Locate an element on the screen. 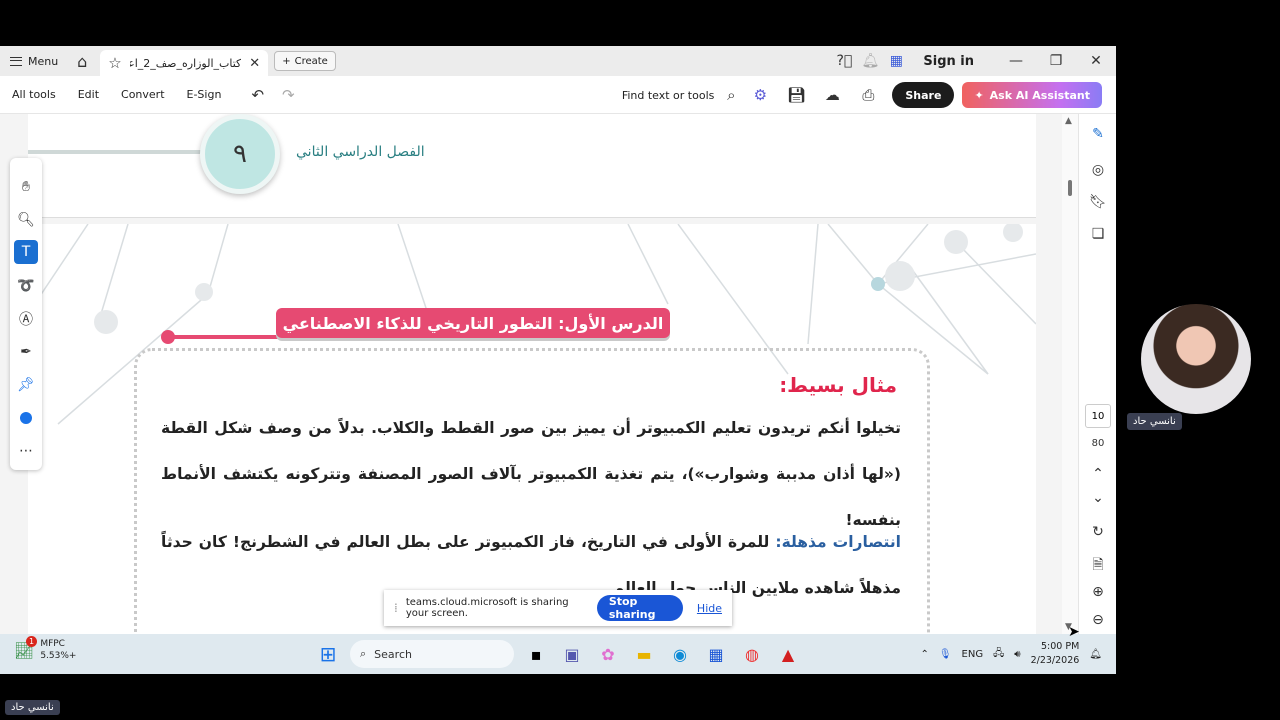 This screenshot has height=720, width=1280. star-icon: ☆ is located at coordinates (114, 63).